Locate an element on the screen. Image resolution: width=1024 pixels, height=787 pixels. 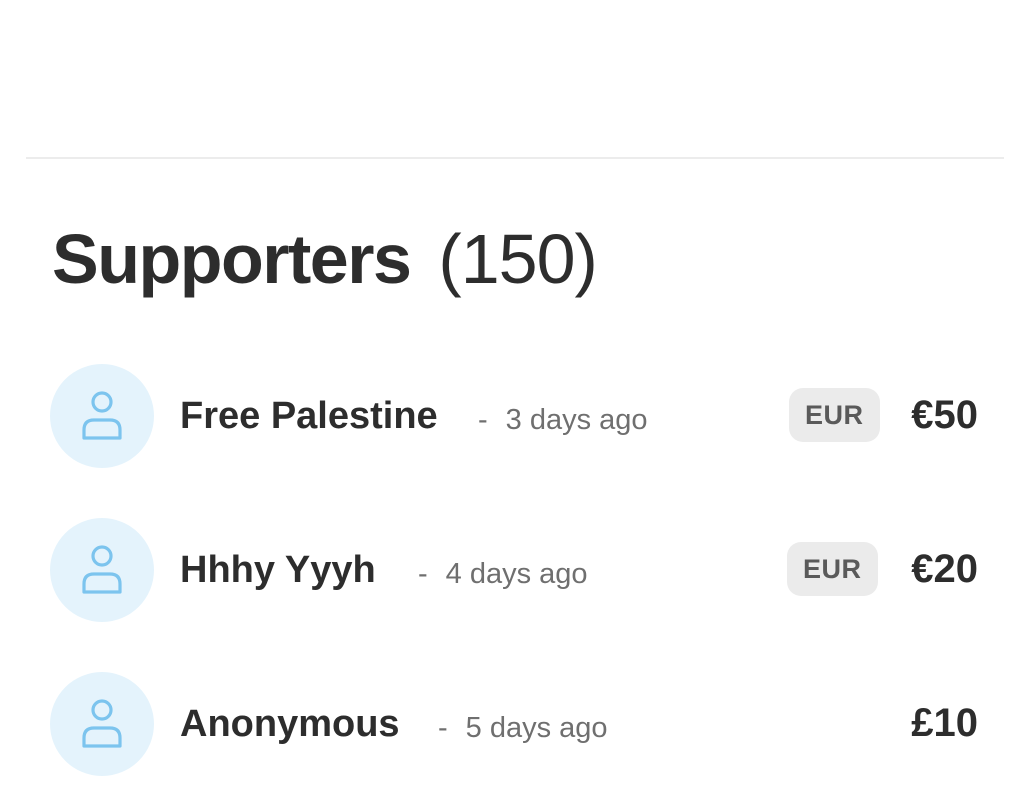
donation-amount: £10 is located at coordinates (944, 723).